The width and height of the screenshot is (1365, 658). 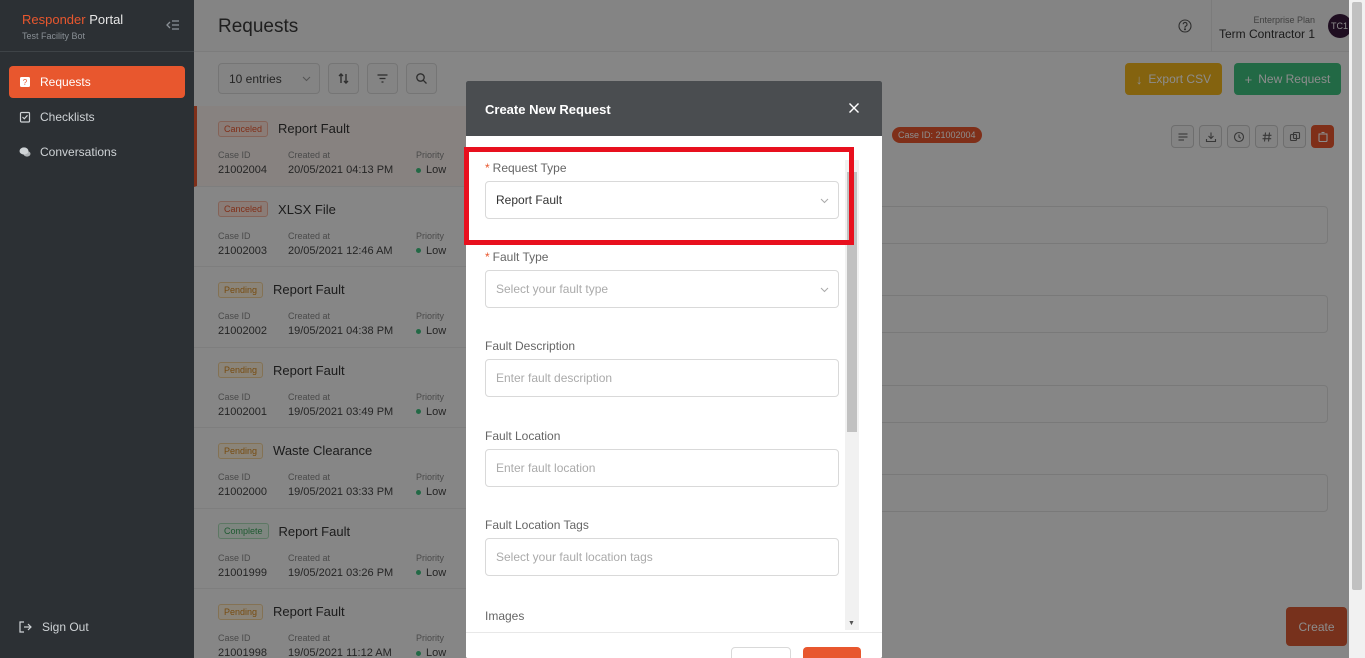 What do you see at coordinates (659, 196) in the screenshot?
I see `highlight-box` at bounding box center [659, 196].